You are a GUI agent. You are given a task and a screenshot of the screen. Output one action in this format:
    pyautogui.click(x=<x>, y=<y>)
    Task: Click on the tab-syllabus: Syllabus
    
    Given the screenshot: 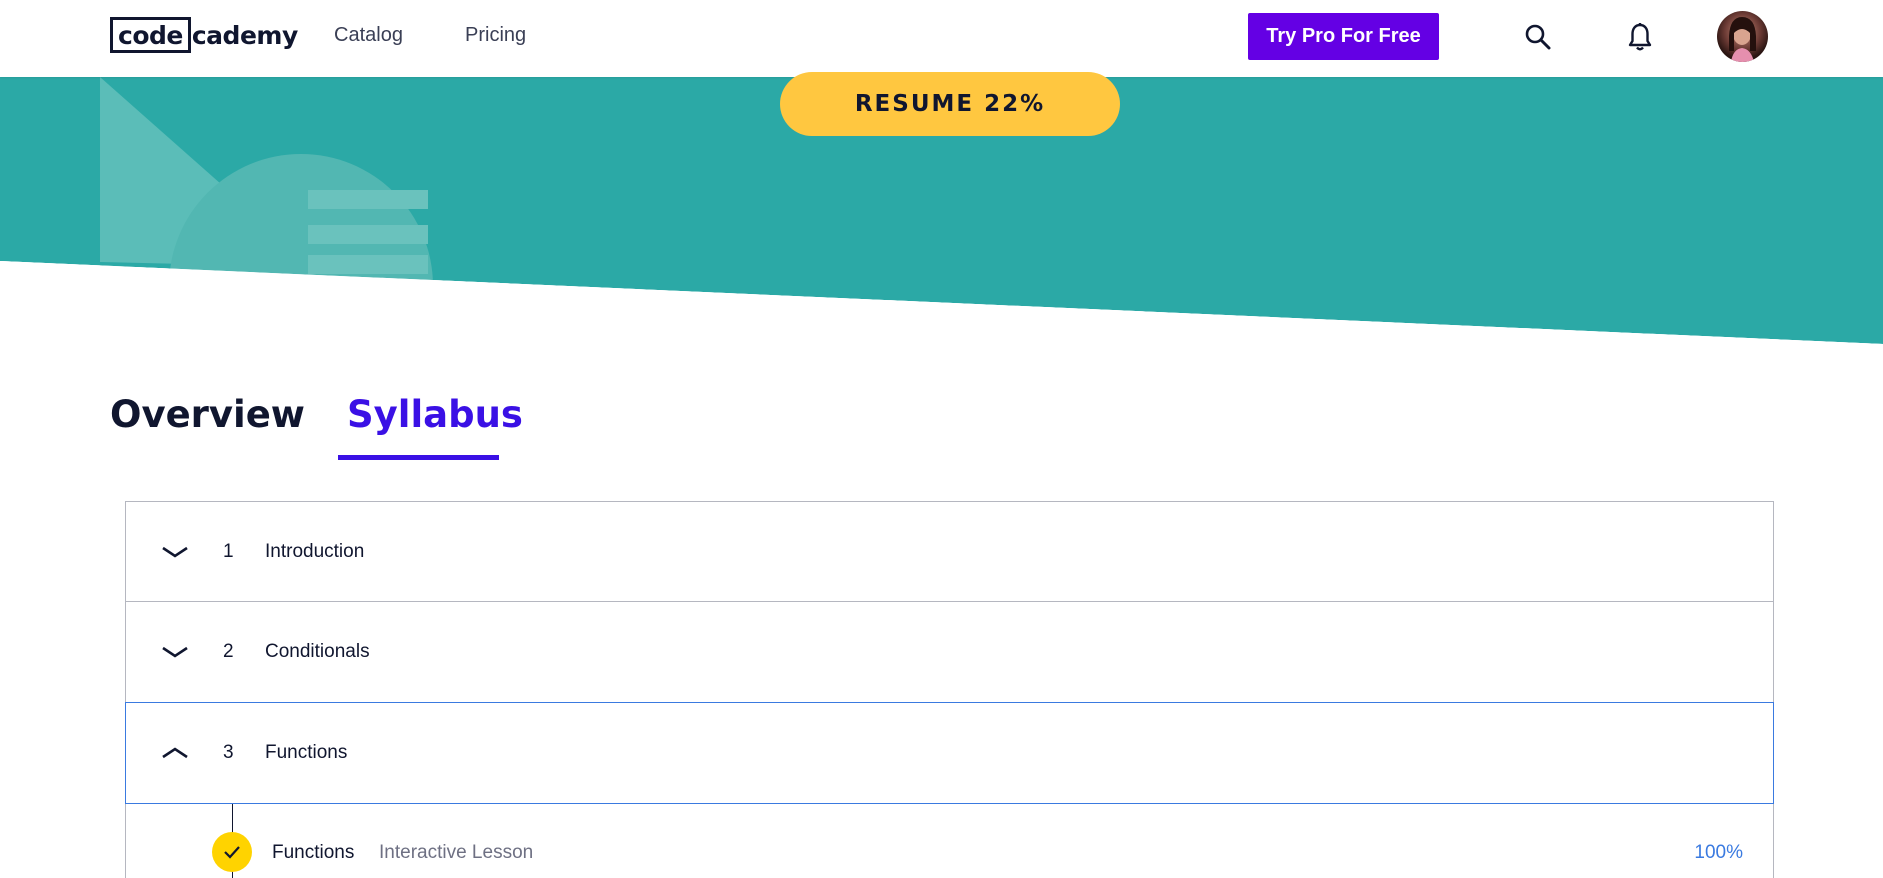 What is the action you would take?
    pyautogui.click(x=435, y=414)
    